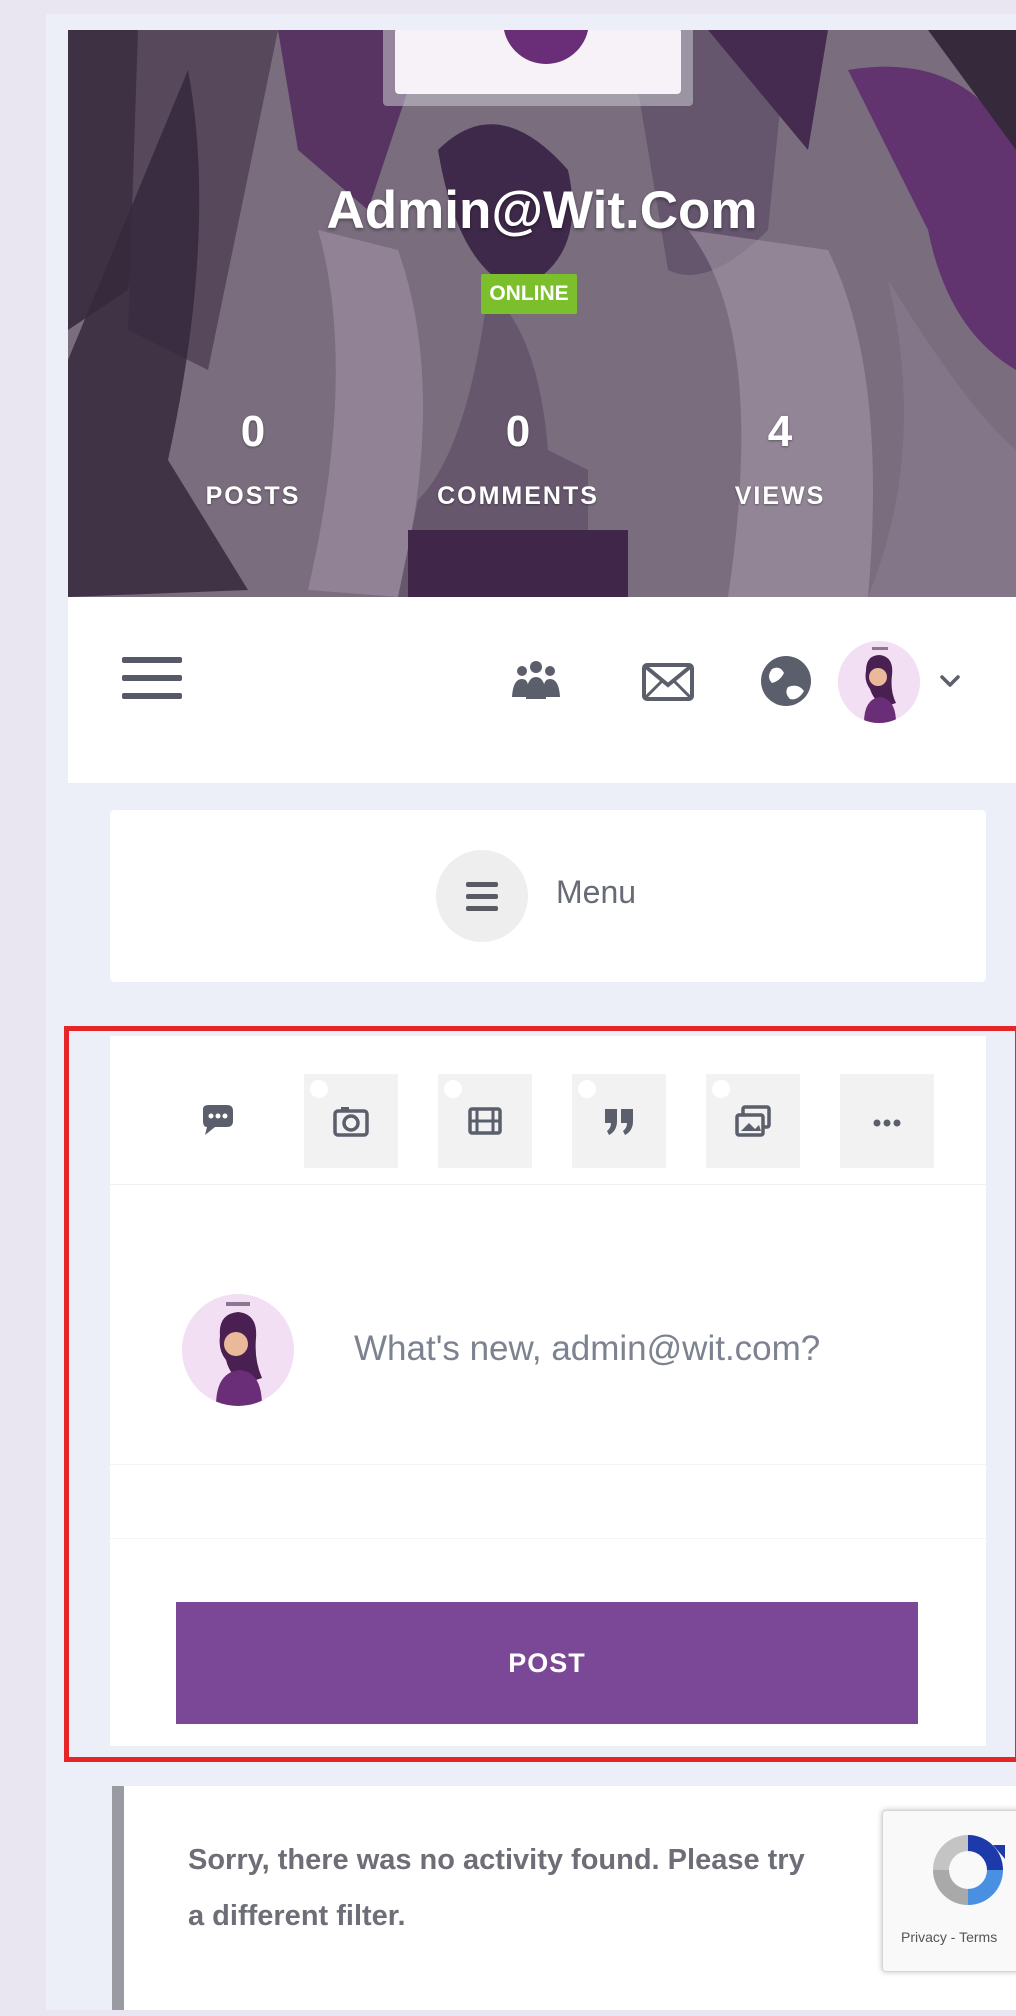 The height and width of the screenshot is (2016, 1016). I want to click on profile-name: Admin@Wit.Com, so click(542, 210).